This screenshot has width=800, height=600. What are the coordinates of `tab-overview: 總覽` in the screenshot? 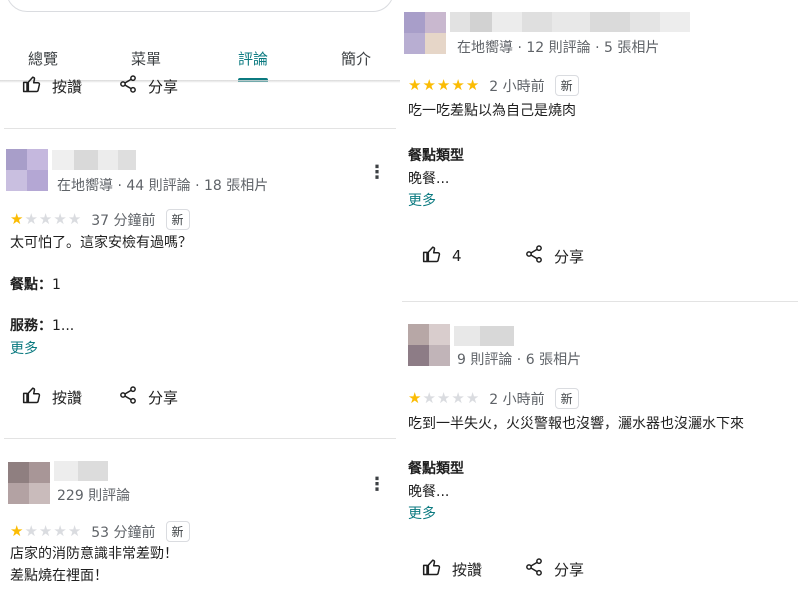 It's located at (43, 58).